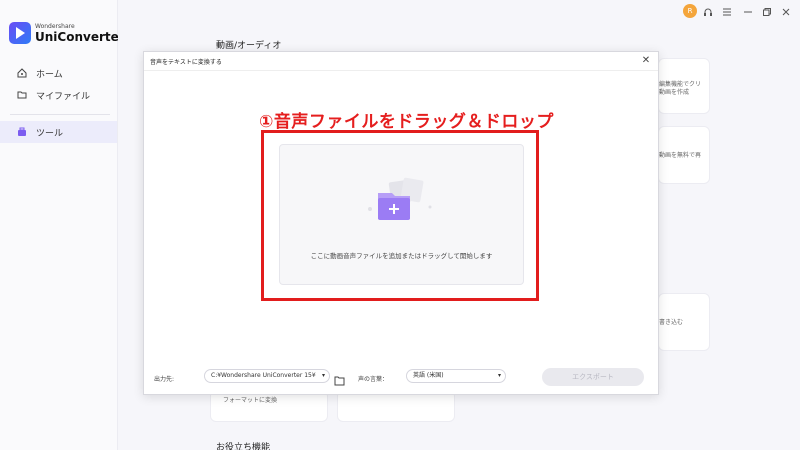 The height and width of the screenshot is (450, 800). Describe the element at coordinates (22, 132) in the screenshot. I see `toolbox-icon` at that location.